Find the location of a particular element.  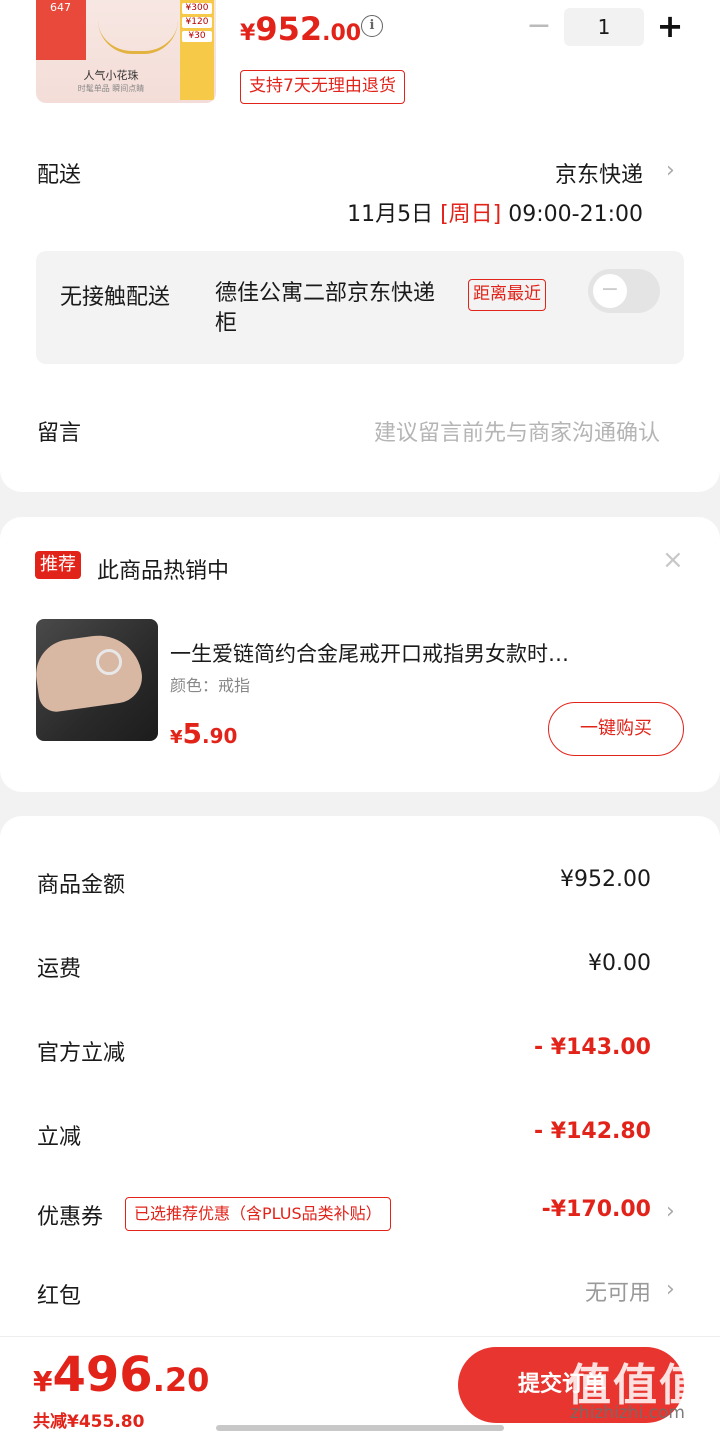

pickup-address: 德佳公寓二部京东快递柜 is located at coordinates (325, 308).